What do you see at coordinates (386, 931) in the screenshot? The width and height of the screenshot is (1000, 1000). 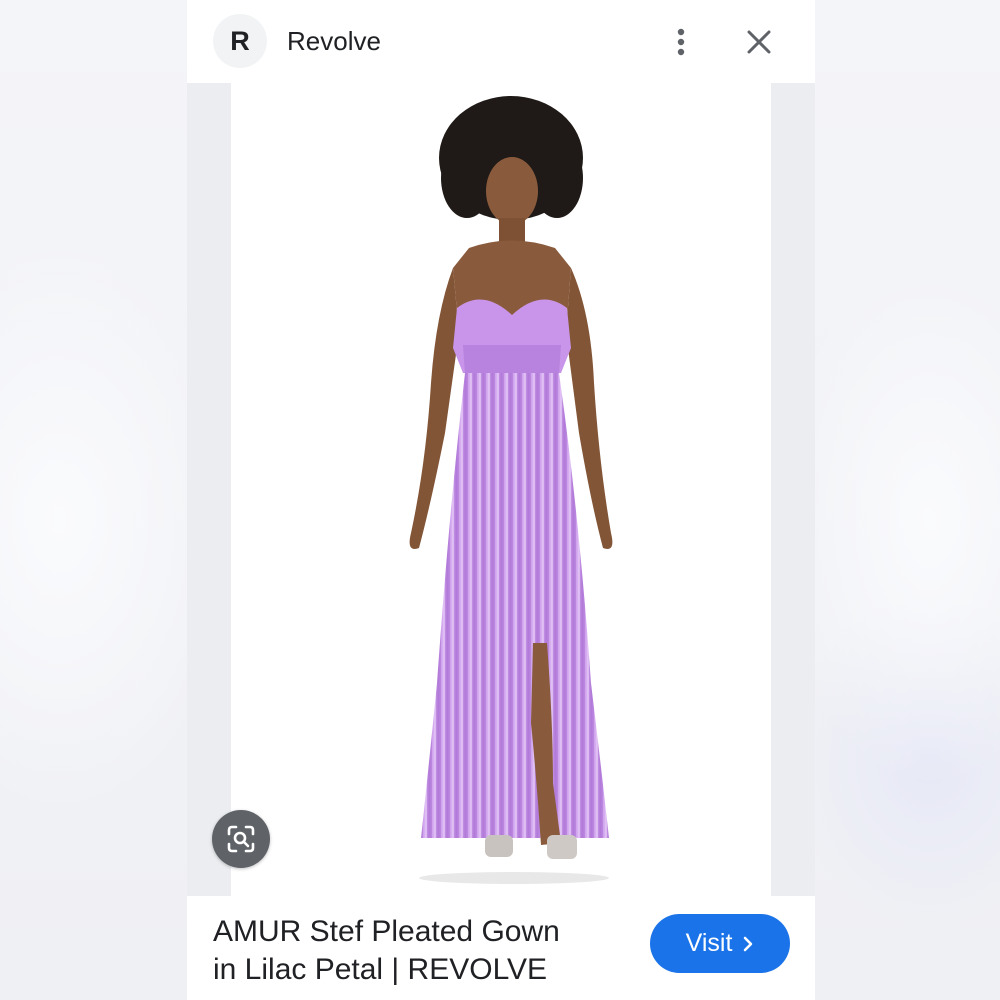 I see `result-title-line-1: AMUR Stef Pleated Gown` at bounding box center [386, 931].